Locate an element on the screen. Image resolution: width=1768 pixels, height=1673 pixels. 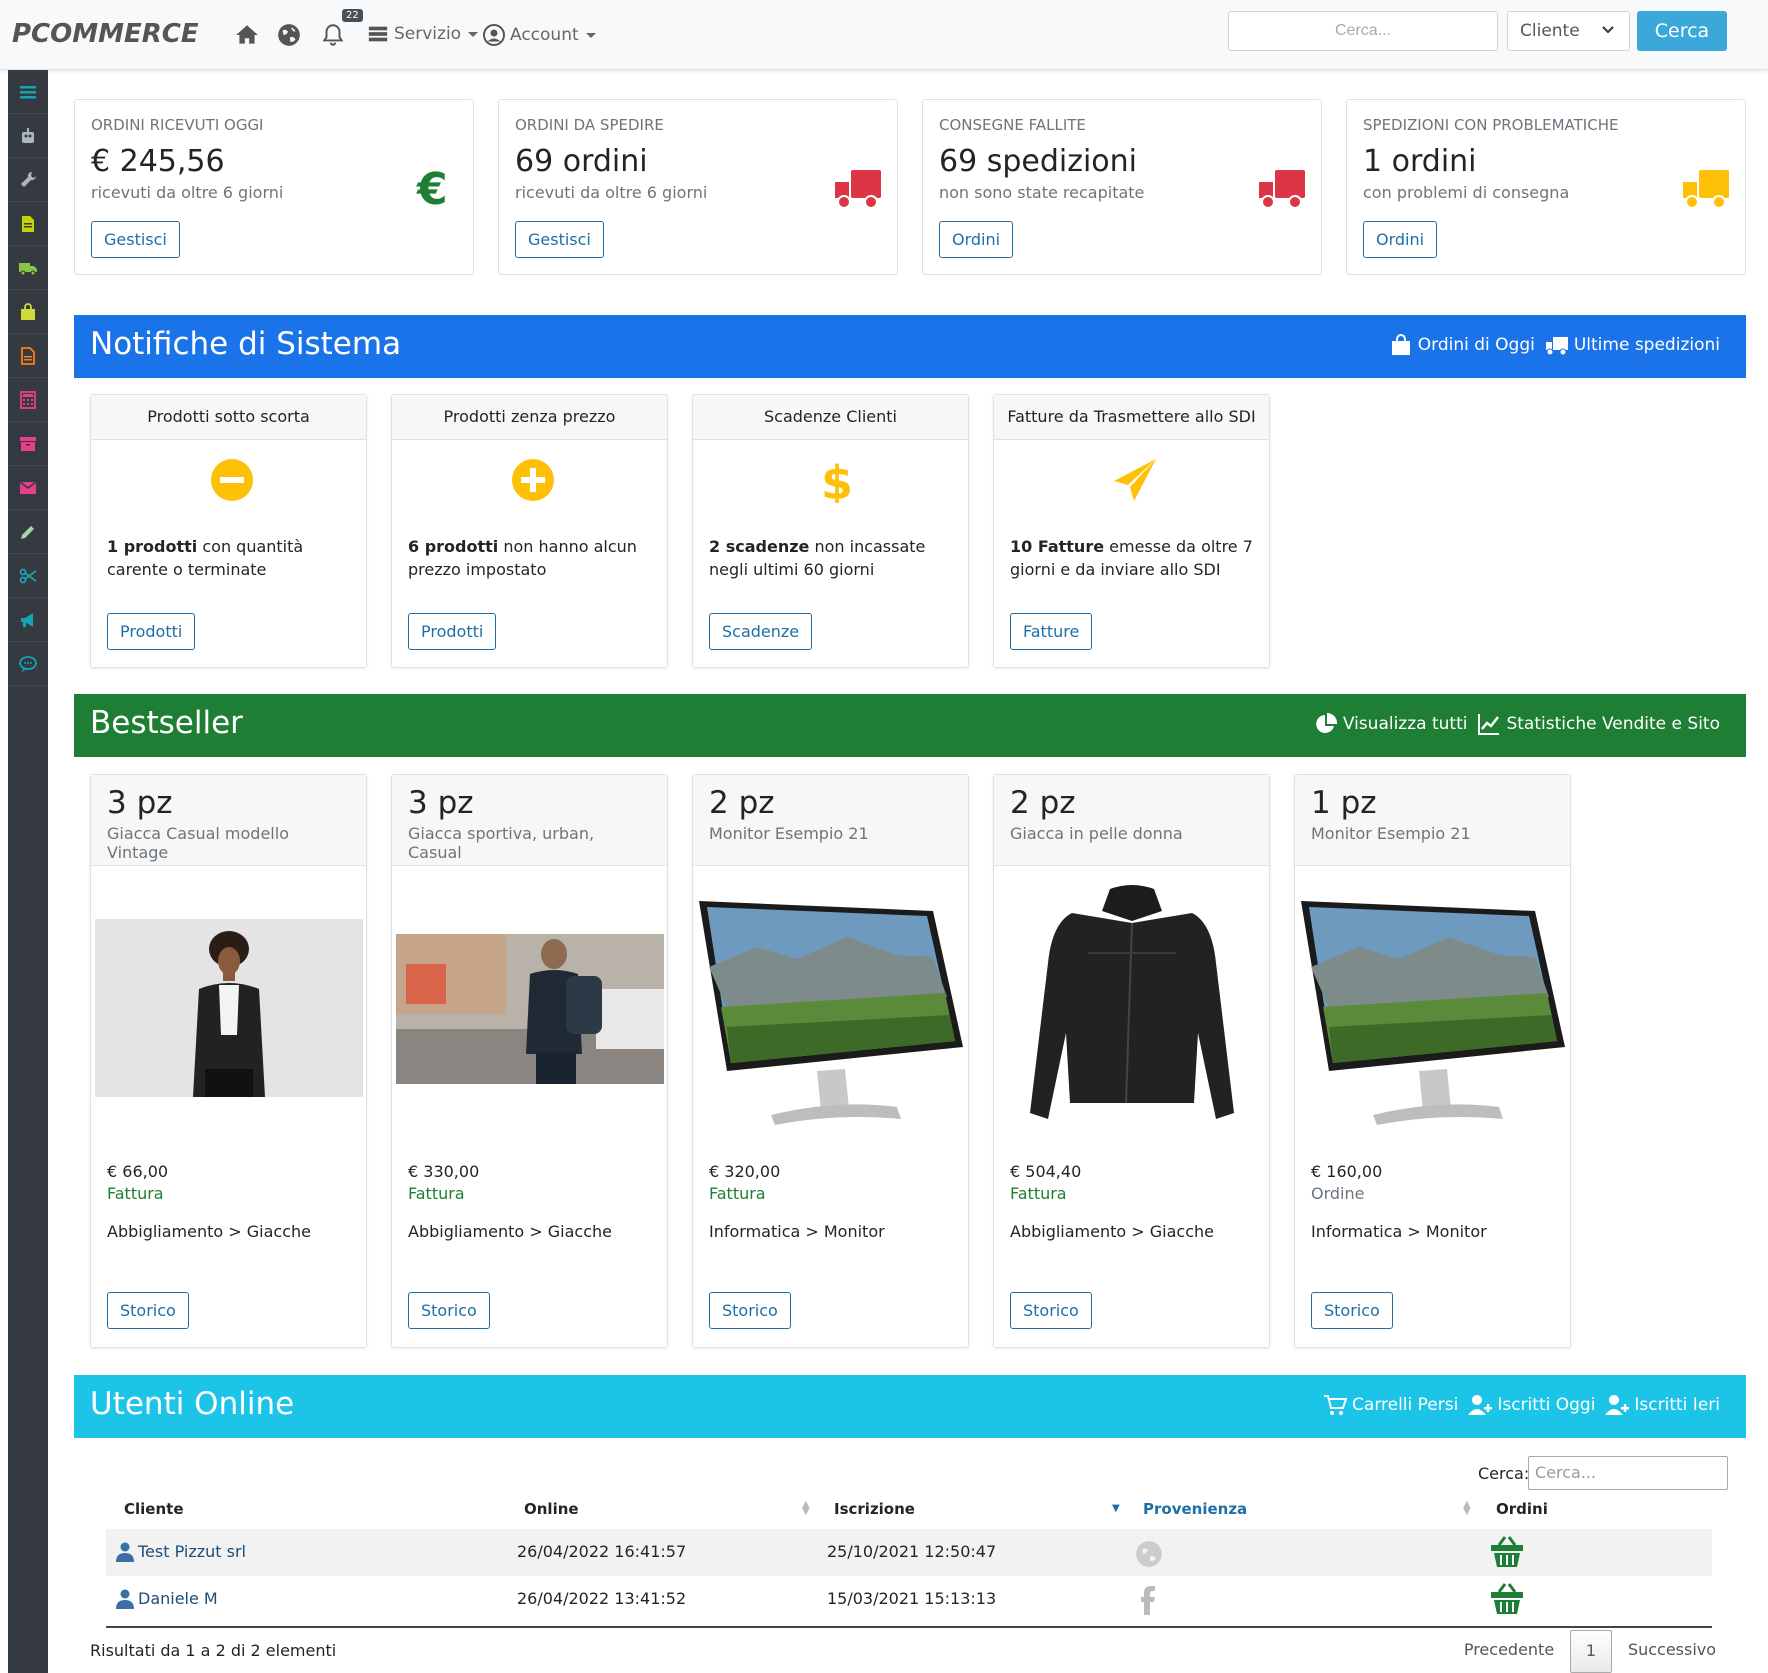
table-results-info: Risultati da 1 a 2 di 2 elementi is located at coordinates (213, 1650).